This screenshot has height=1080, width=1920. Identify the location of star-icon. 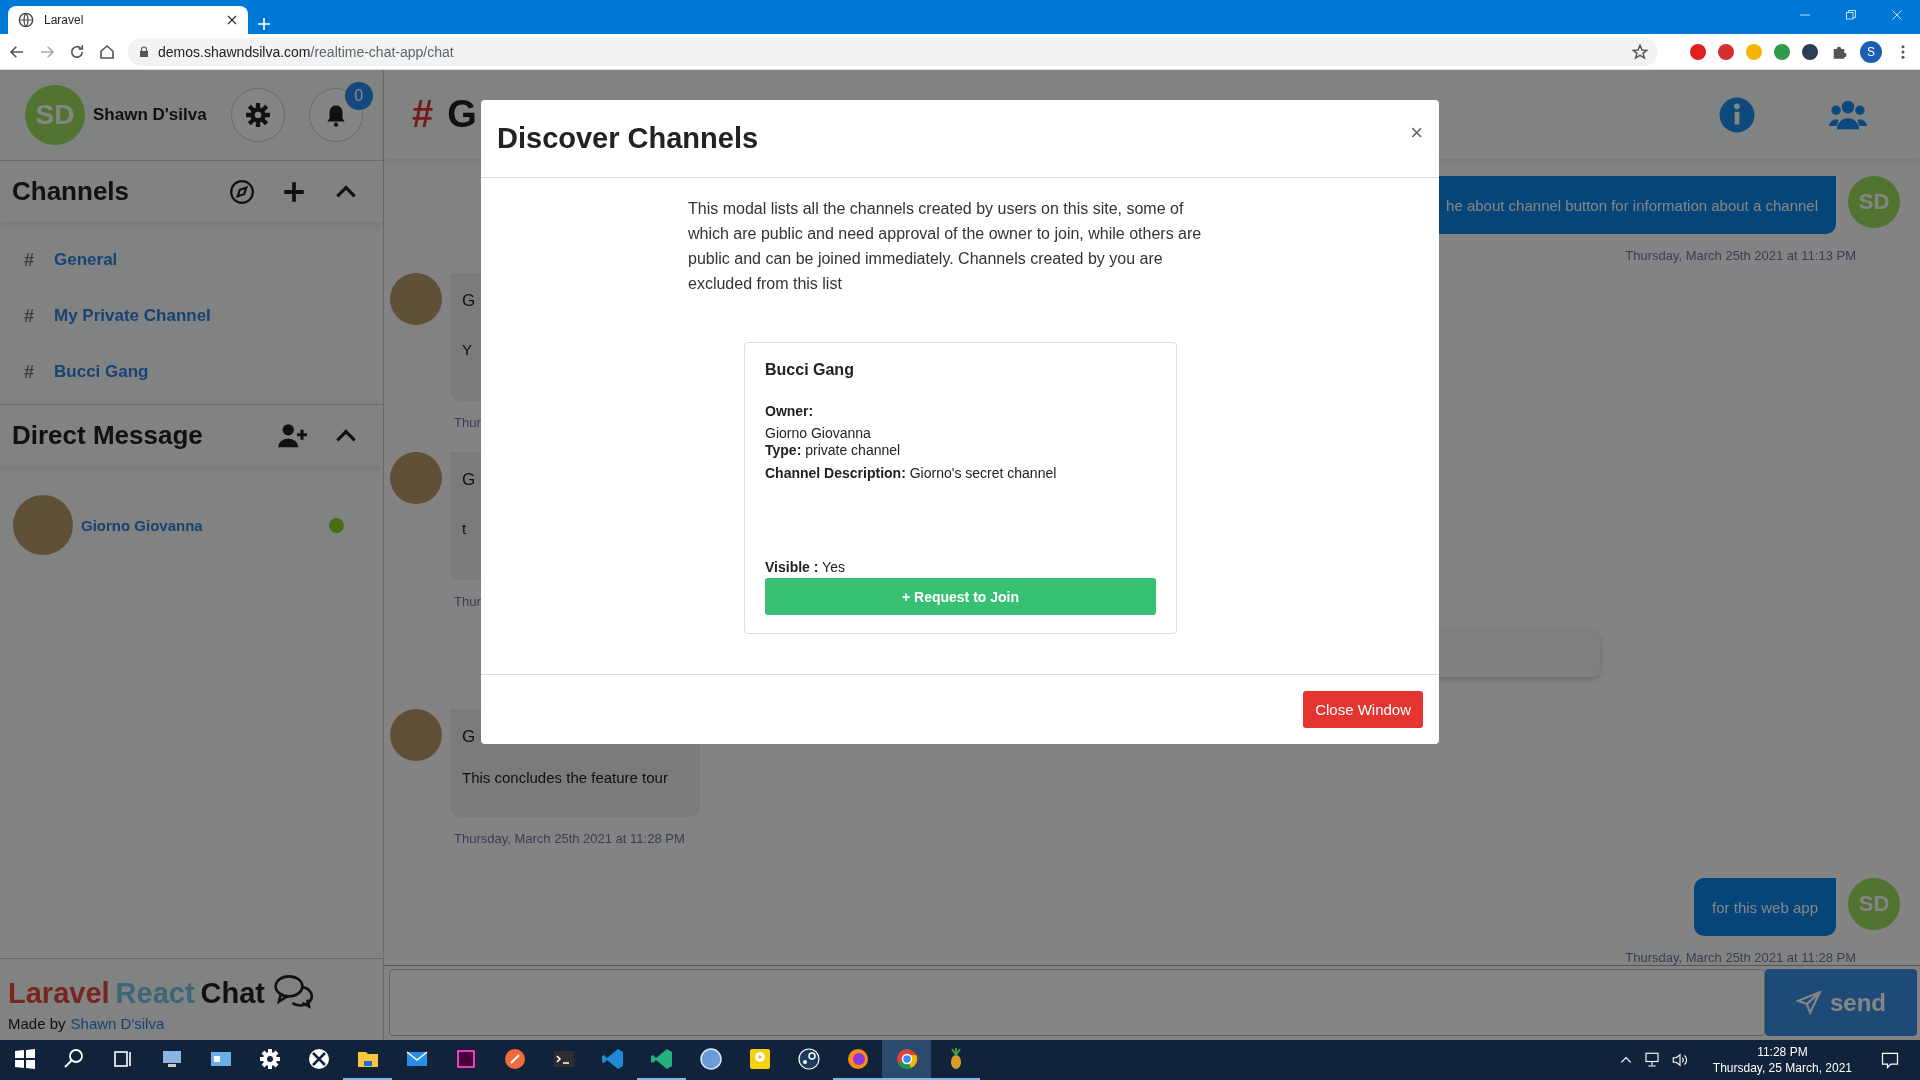
(1640, 51).